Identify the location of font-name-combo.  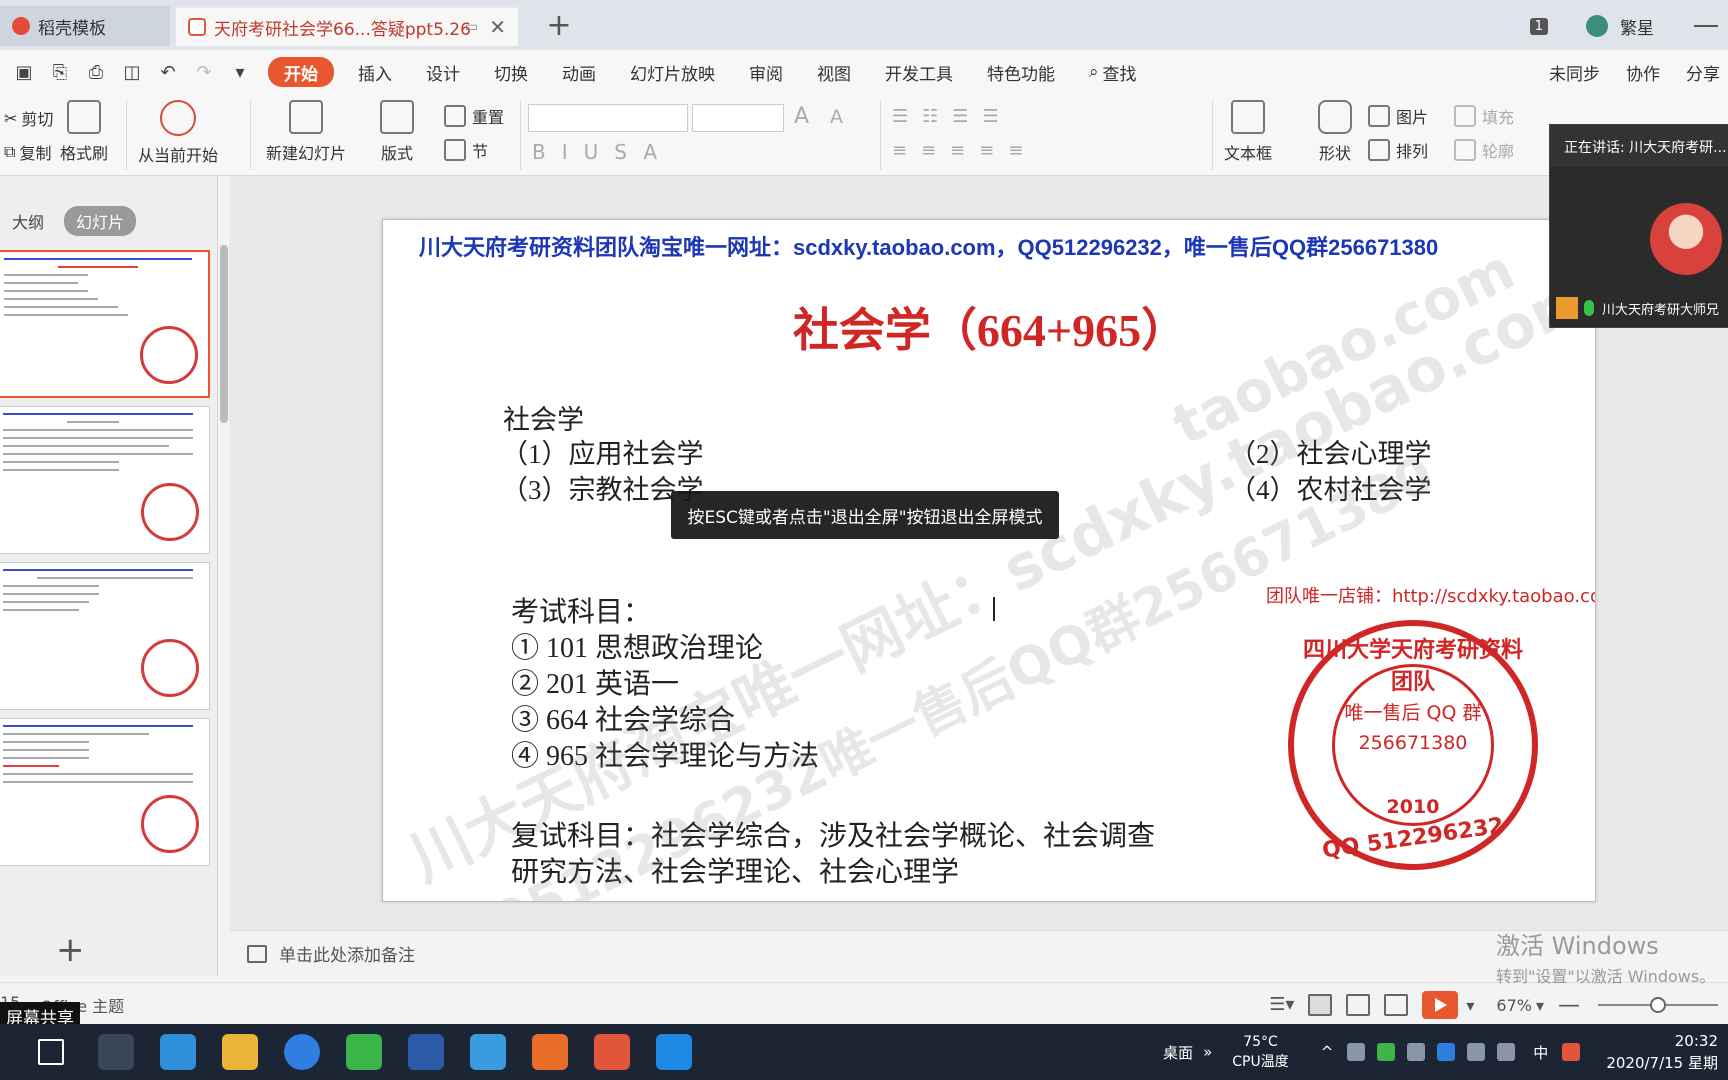
(608, 118).